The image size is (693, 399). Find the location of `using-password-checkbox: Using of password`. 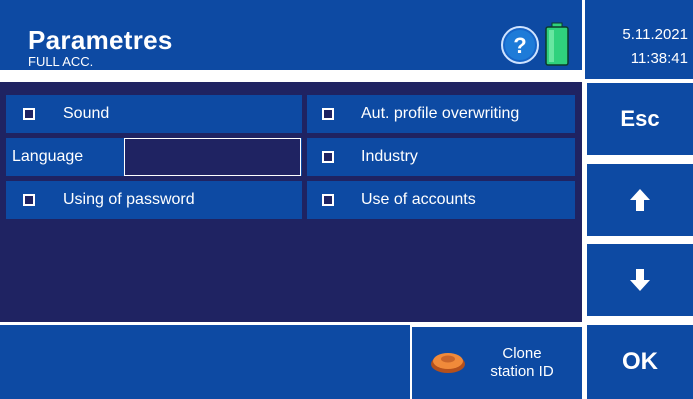

using-password-checkbox: Using of password is located at coordinates (154, 200).